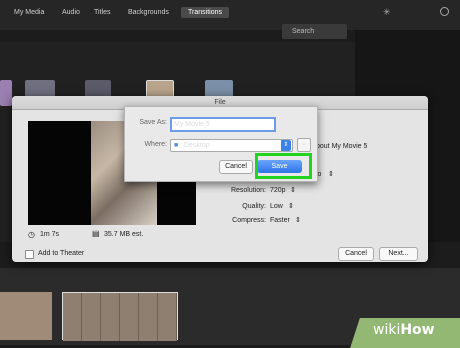 The width and height of the screenshot is (460, 348). Describe the element at coordinates (50, 234) in the screenshot. I see `duration-text: 1m 7s` at that location.